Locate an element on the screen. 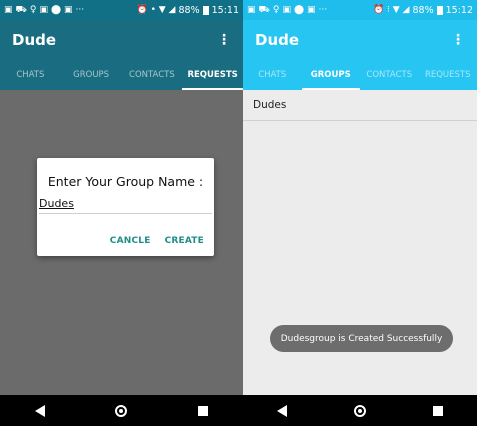  system-icons: ⏰ • ▼ ◢ is located at coordinates (156, 9).